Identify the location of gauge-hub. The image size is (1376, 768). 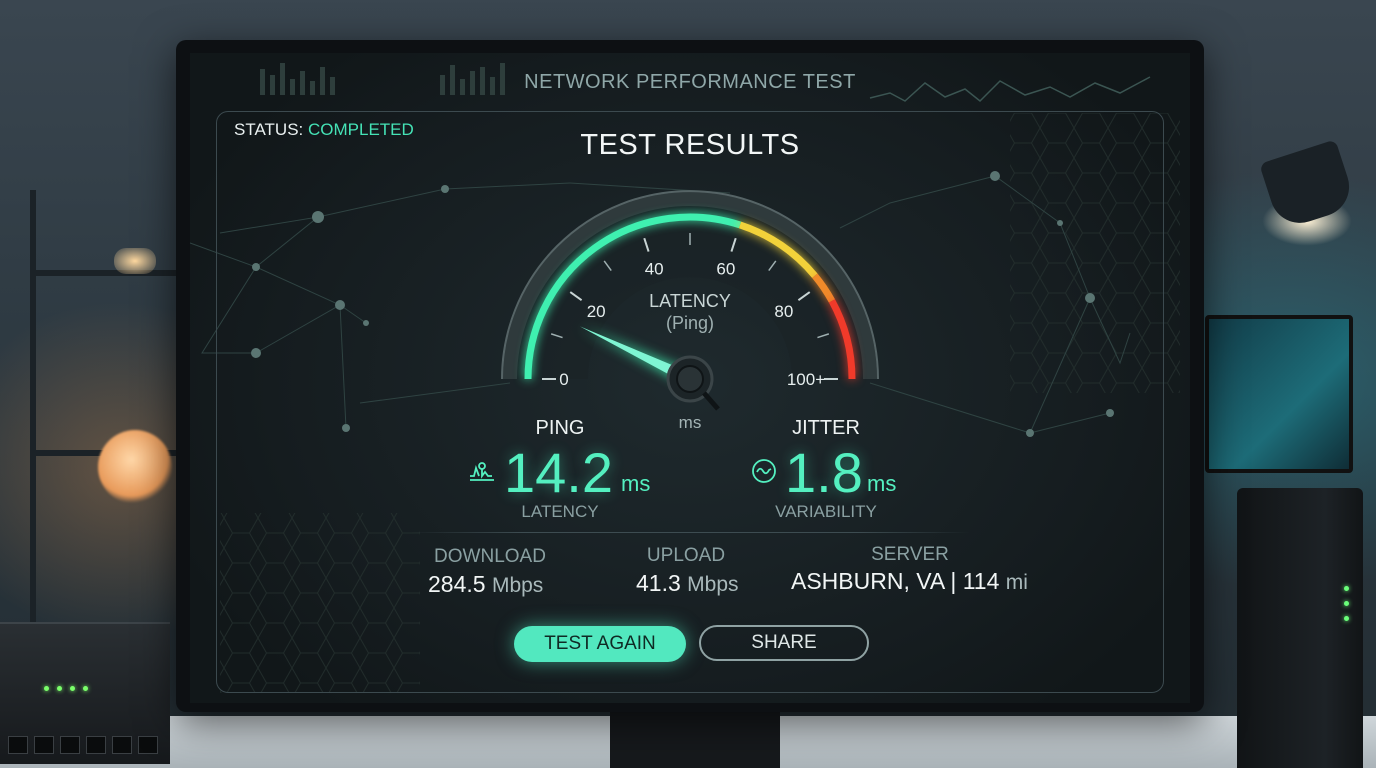
(690, 379).